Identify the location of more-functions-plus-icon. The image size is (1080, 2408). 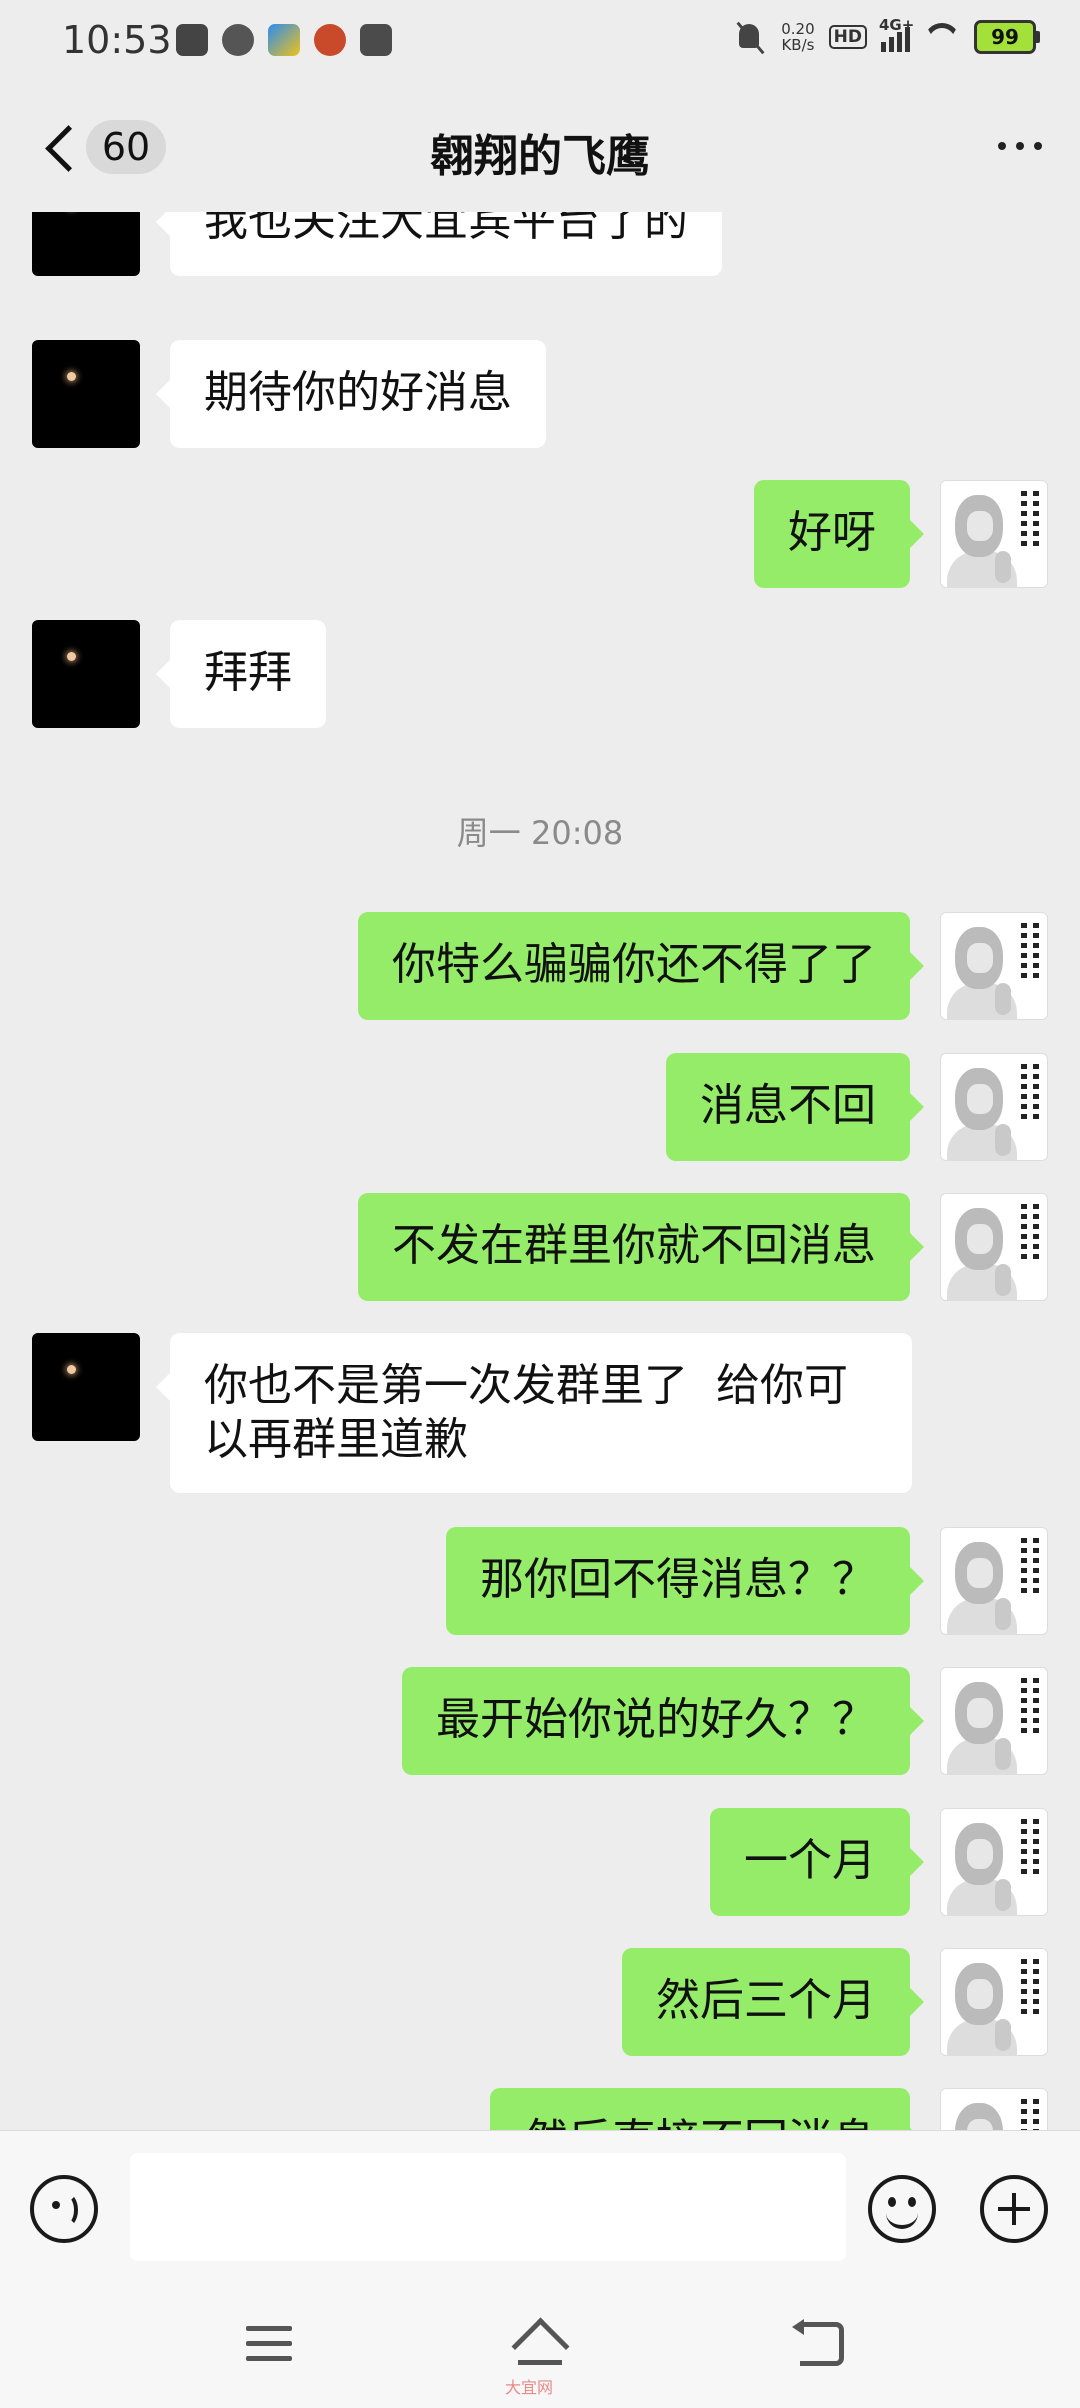
(1014, 2209).